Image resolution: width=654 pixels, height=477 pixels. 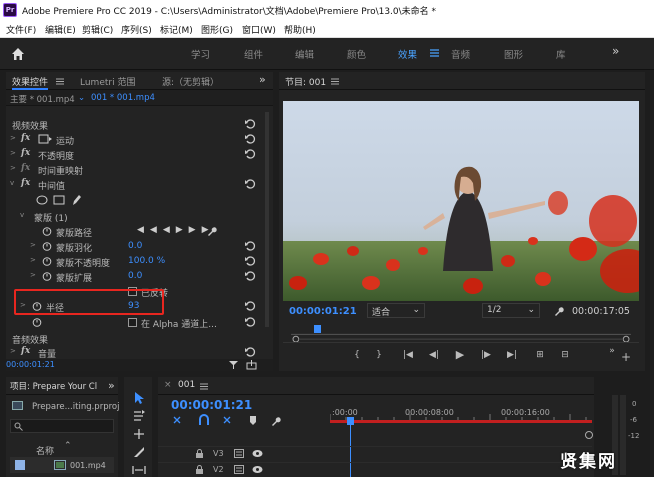 I want to click on mark-in-button: {, so click(x=357, y=355).